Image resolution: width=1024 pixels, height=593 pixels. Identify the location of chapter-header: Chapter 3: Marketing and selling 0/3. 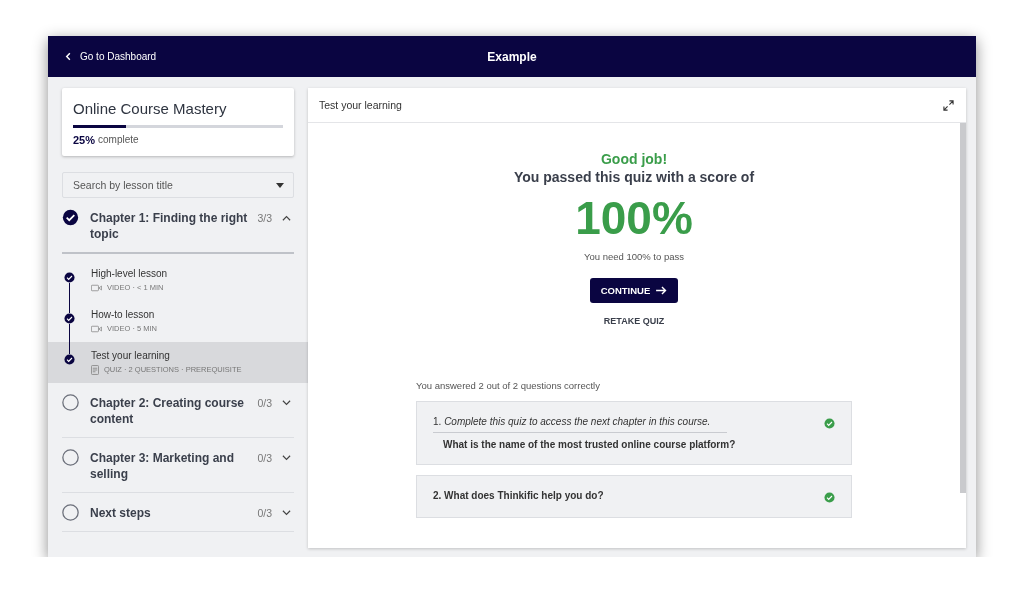
(178, 465).